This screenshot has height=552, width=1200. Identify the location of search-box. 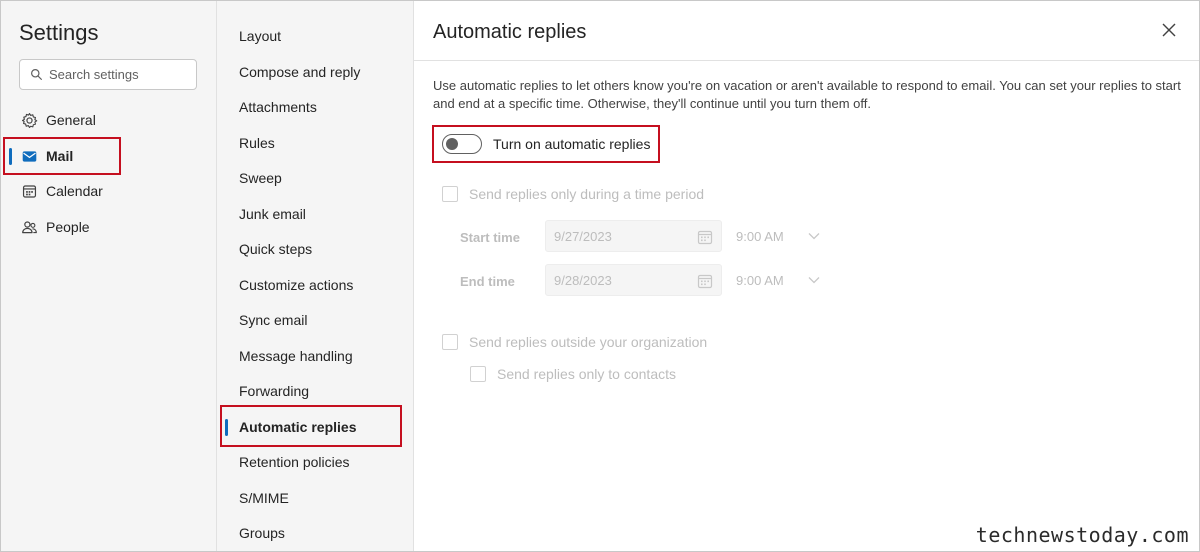
(108, 74).